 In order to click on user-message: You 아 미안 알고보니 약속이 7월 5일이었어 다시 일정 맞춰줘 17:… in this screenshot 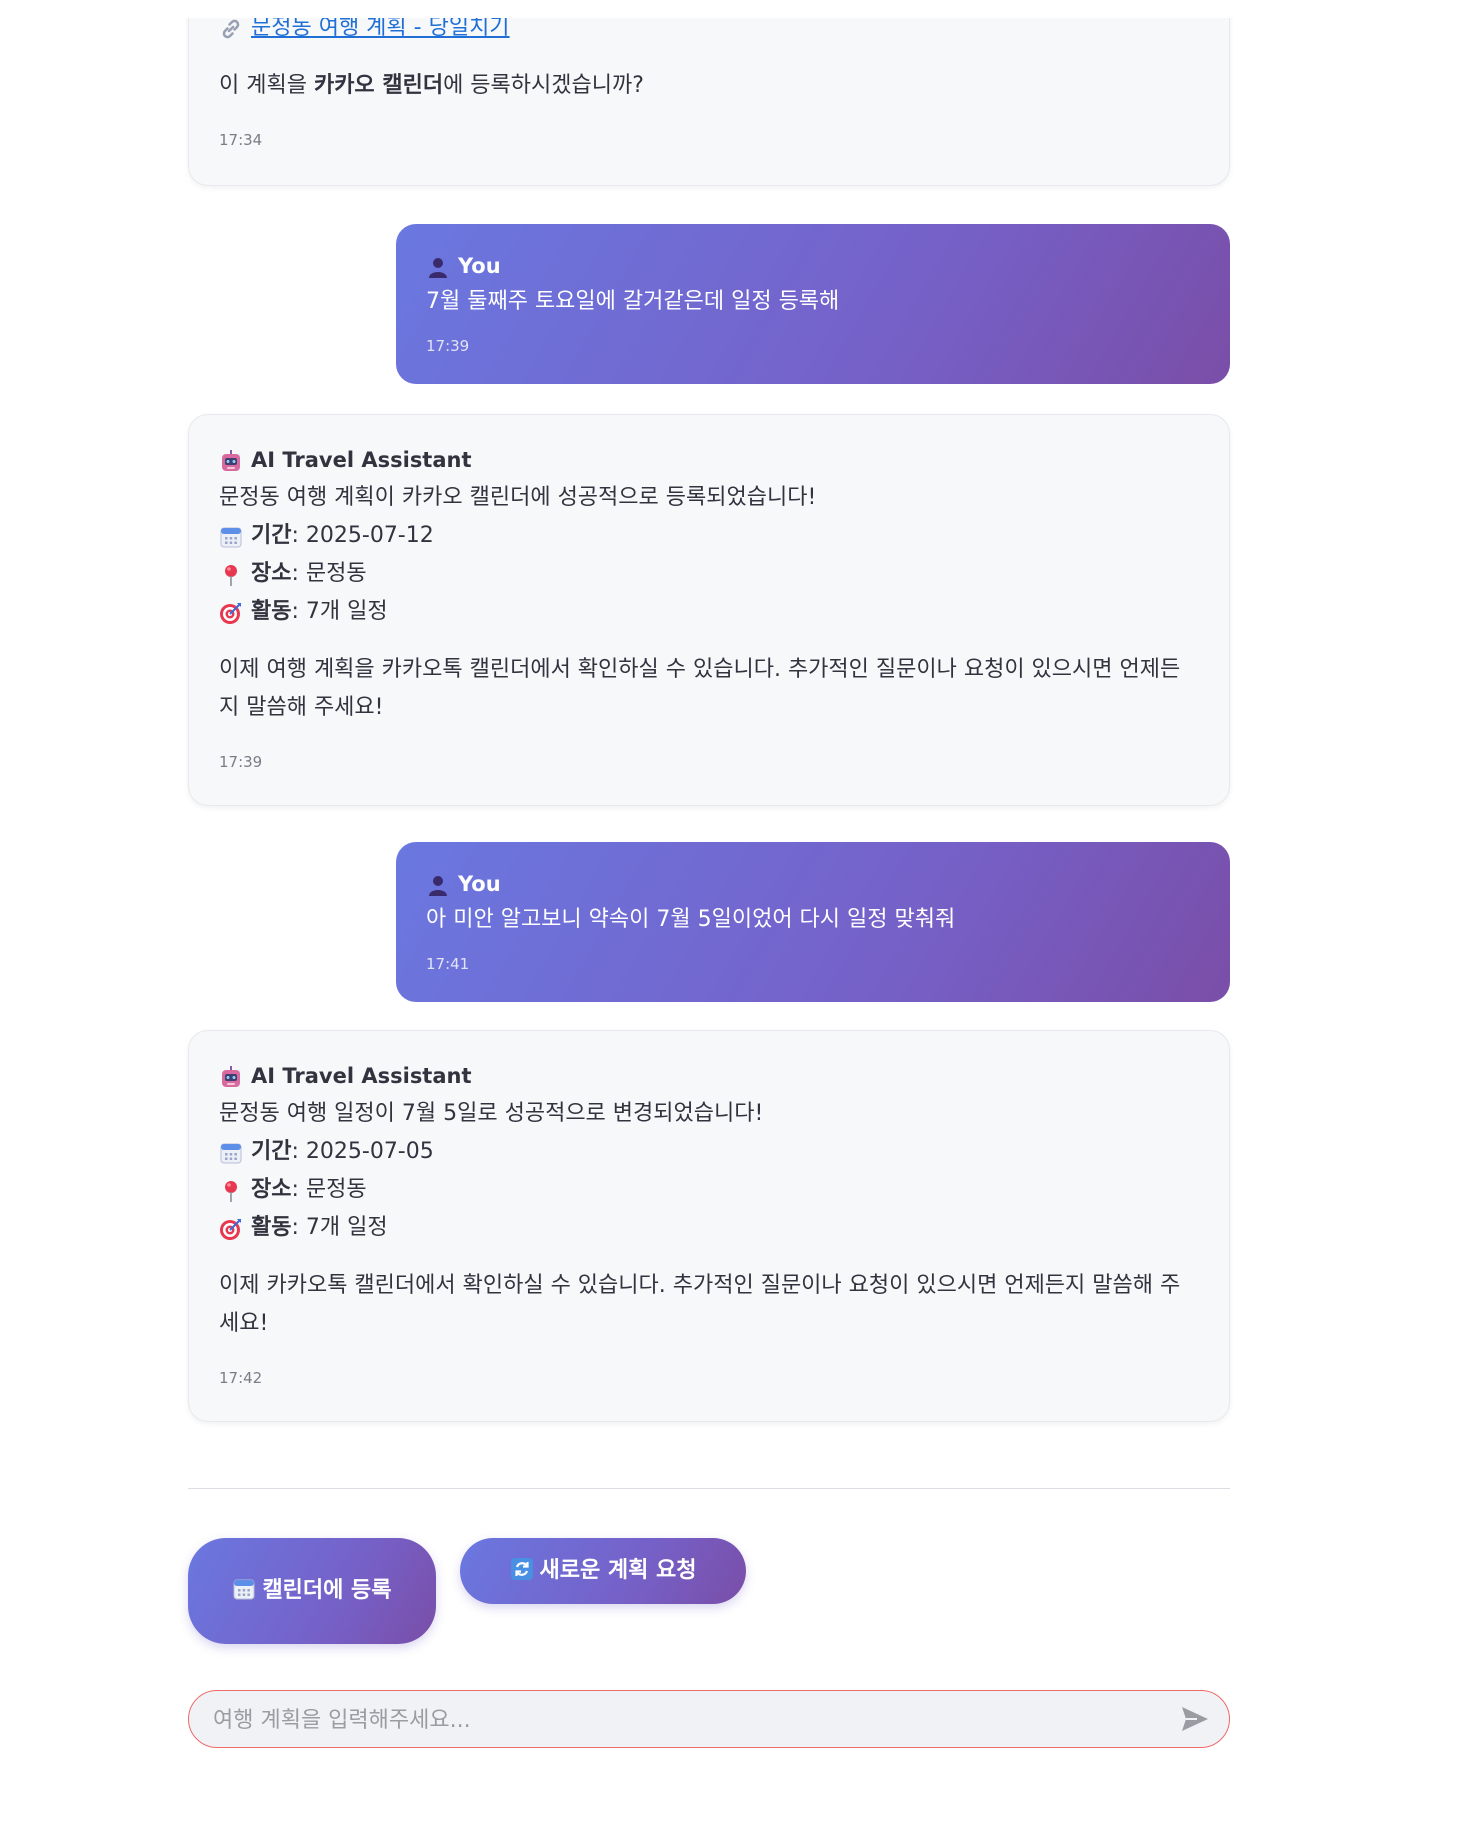, I will do `click(813, 922)`.